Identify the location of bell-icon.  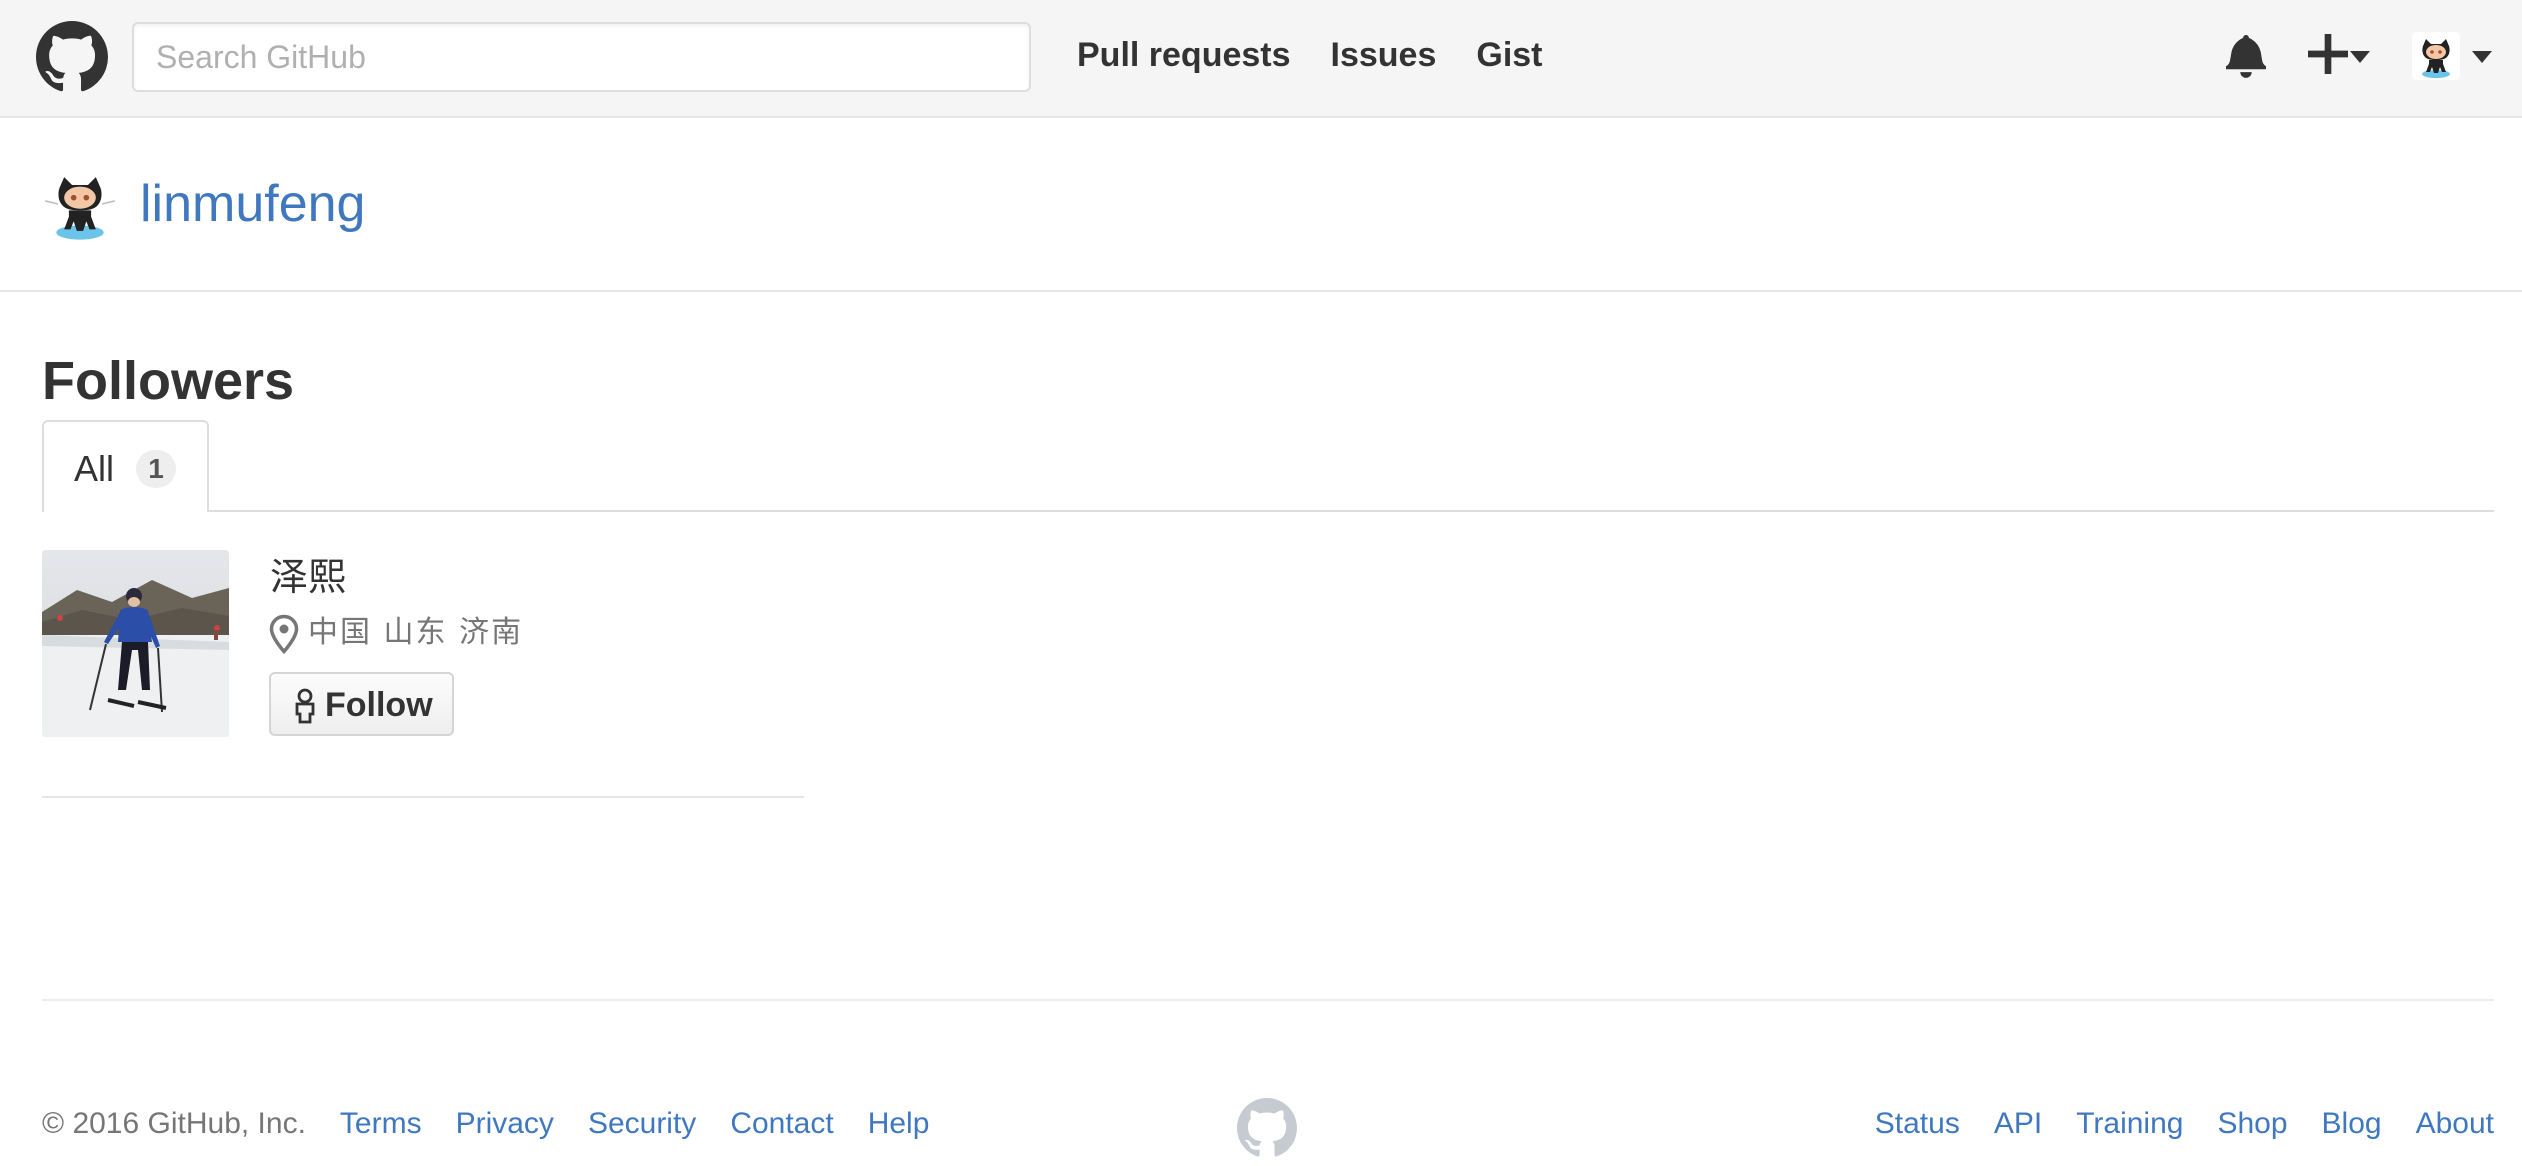
(2246, 55).